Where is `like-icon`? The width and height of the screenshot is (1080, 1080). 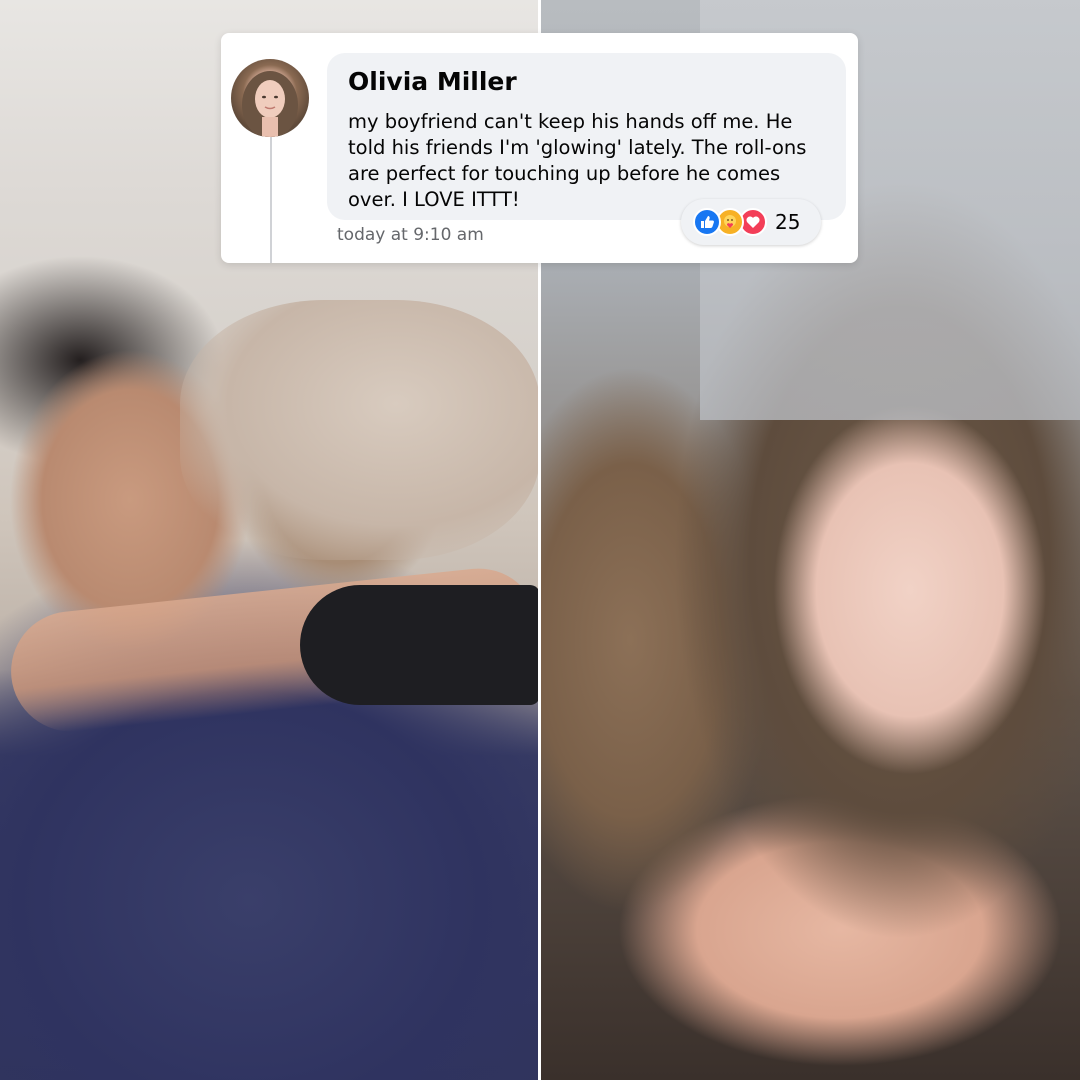
like-icon is located at coordinates (707, 222).